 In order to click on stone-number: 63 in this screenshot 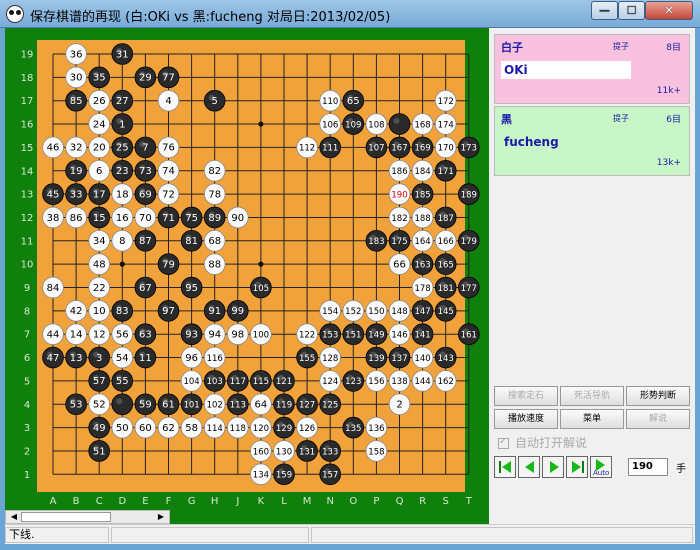, I will do `click(145, 335)`.